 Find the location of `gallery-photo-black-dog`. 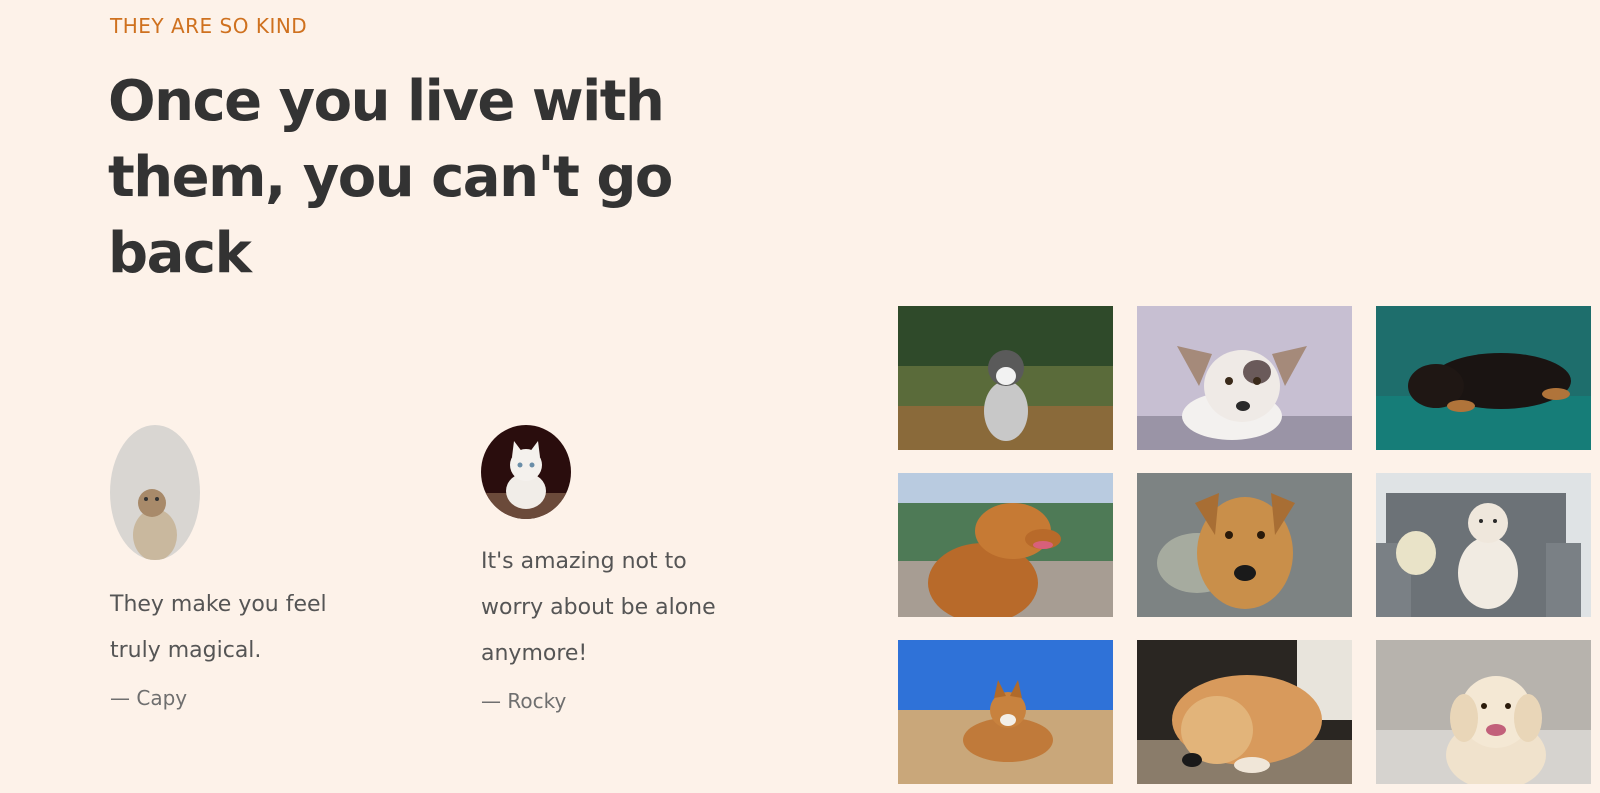

gallery-photo-black-dog is located at coordinates (1483, 378).